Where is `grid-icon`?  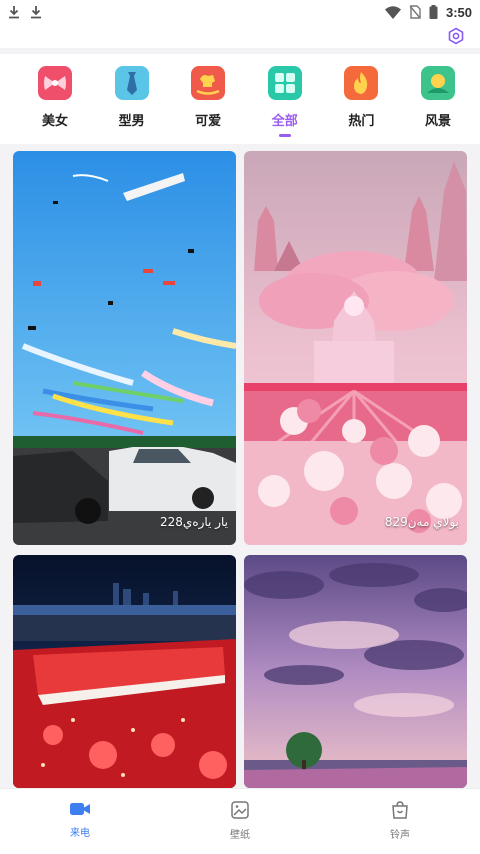
grid-icon is located at coordinates (284, 83).